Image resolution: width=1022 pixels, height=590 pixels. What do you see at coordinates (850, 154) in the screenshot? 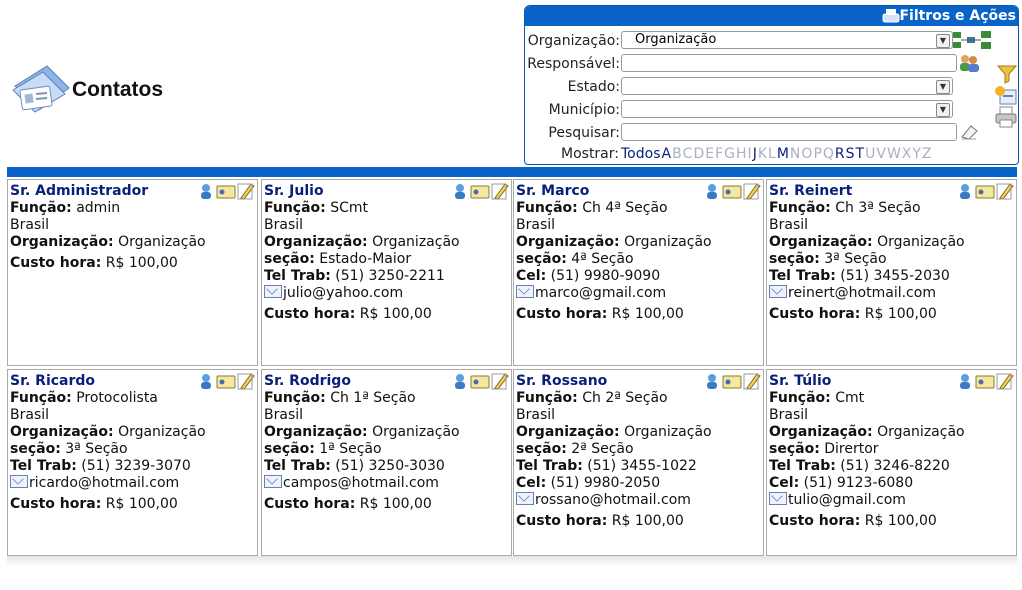
I see `letter-s: S` at bounding box center [850, 154].